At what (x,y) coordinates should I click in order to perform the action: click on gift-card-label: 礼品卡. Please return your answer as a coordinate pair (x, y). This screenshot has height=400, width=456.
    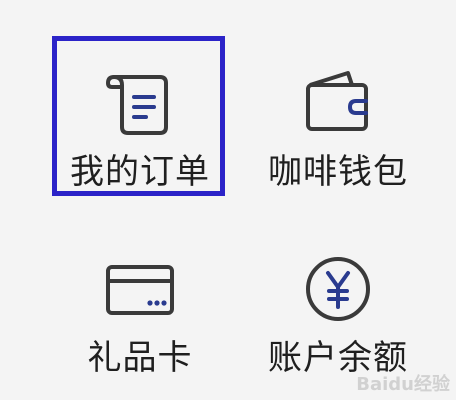
    Looking at the image, I should click on (140, 358).